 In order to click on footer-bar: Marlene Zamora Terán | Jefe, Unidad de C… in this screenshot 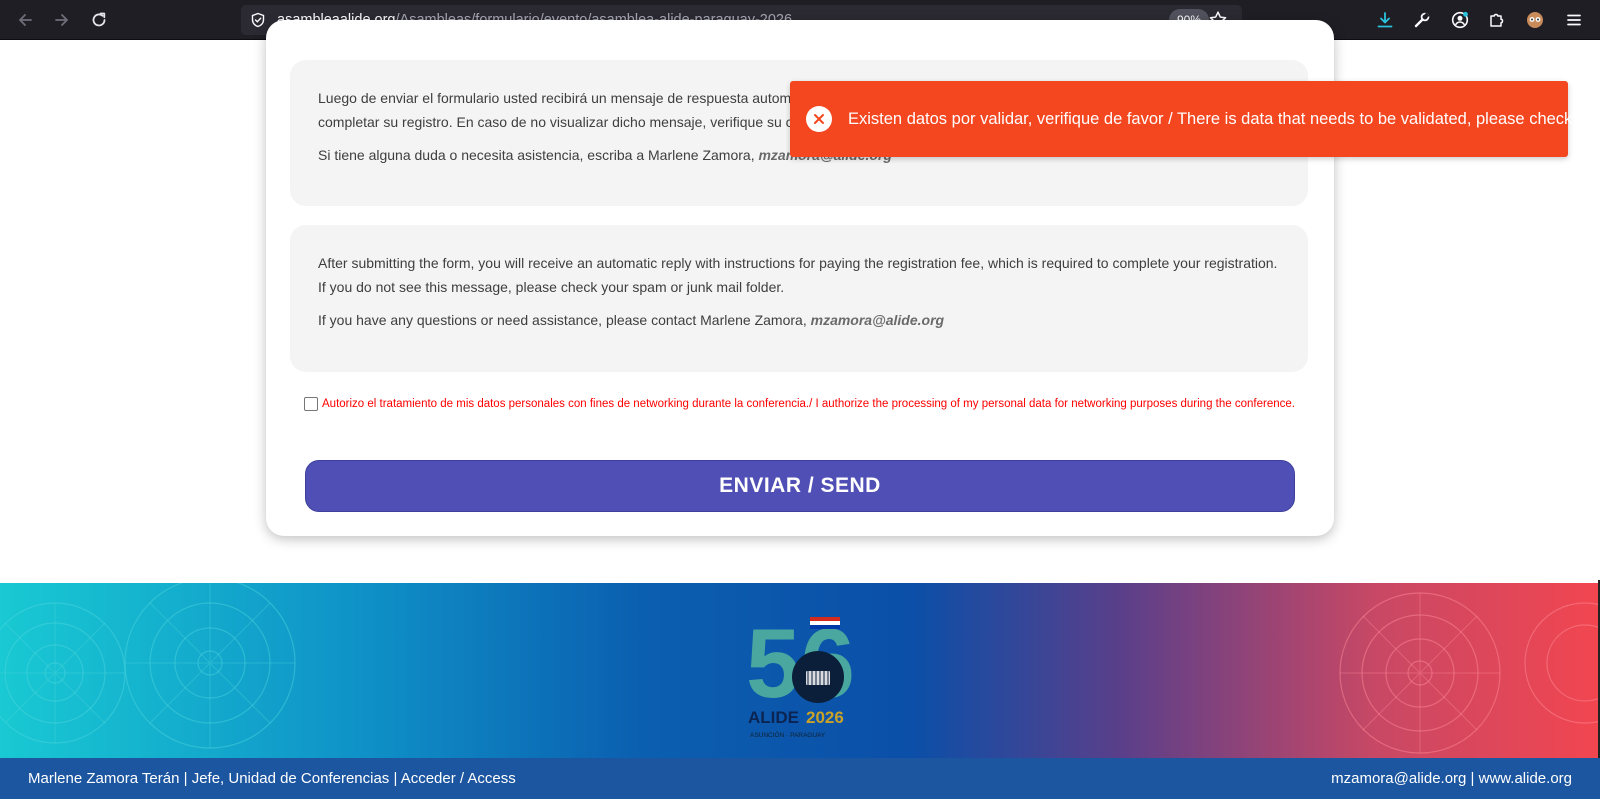, I will do `click(800, 778)`.